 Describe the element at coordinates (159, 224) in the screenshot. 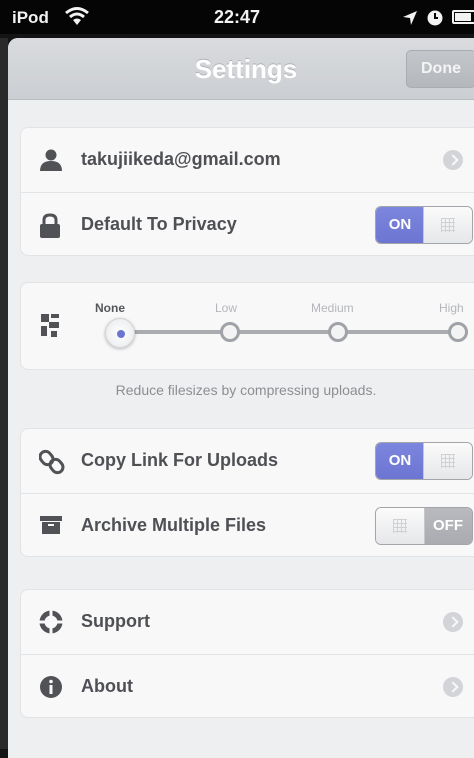

I see `privacy-label: Default To Privacy` at that location.